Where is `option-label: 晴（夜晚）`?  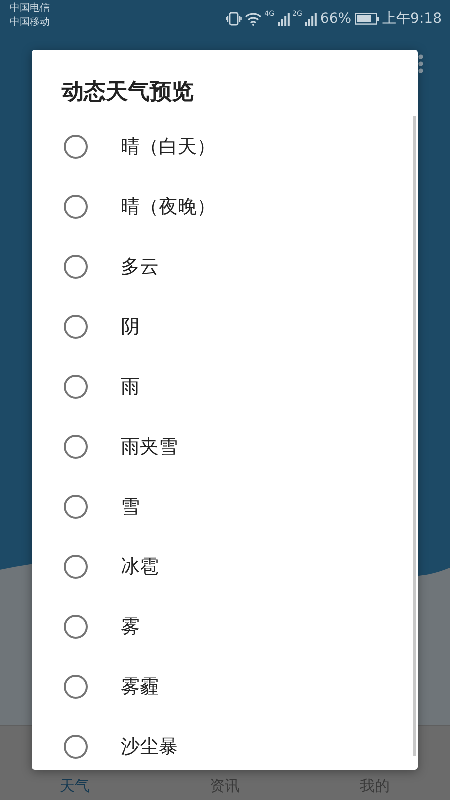
option-label: 晴（夜晚） is located at coordinates (168, 207).